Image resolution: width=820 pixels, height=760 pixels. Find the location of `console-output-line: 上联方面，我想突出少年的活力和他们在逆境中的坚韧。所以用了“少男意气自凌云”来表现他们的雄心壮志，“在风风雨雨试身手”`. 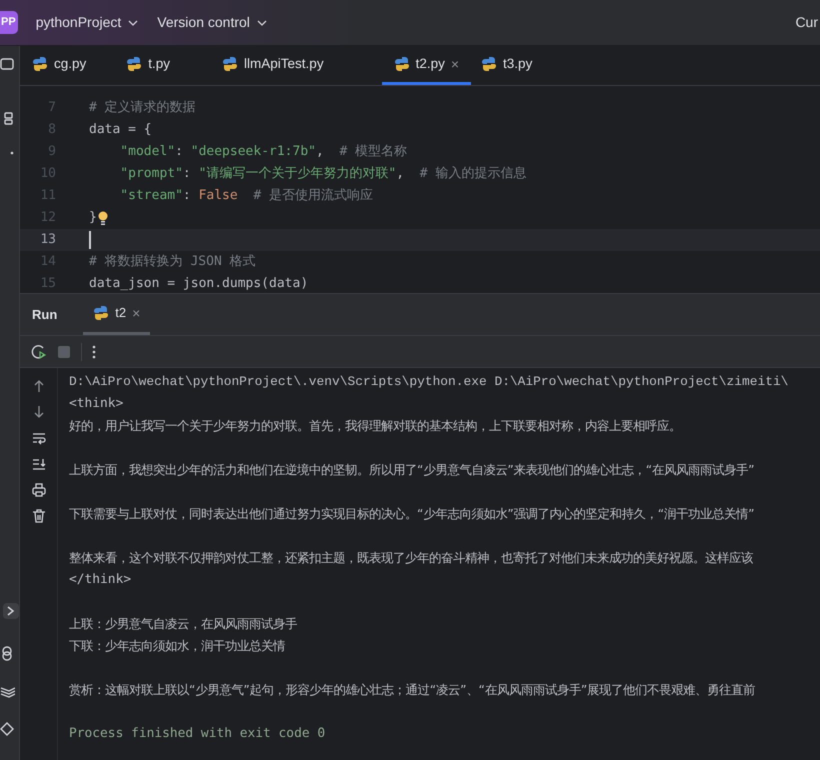

console-output-line: 上联方面，我想突出少年的活力和他们在逆境中的坚韧。所以用了“少男意气自凌云”来表现他们的雄心壮志，“在风风雨雨试身手” is located at coordinates (411, 470).